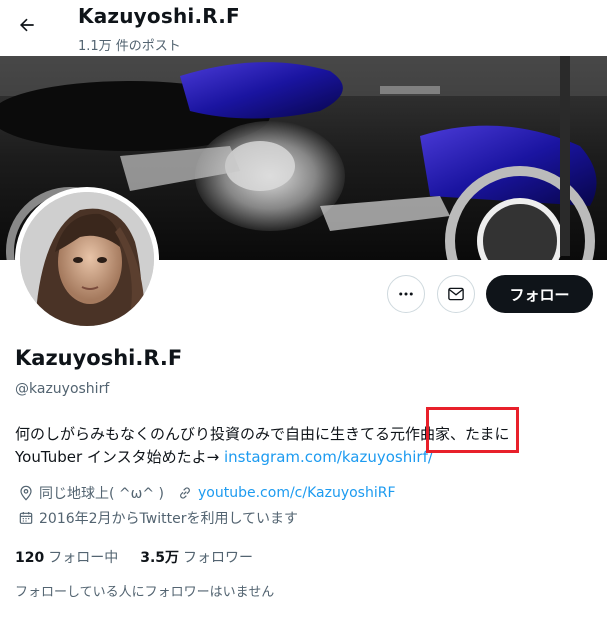  What do you see at coordinates (145, 592) in the screenshot?
I see `mutual-followers-note: フォローしている人にフォロワーはいません` at bounding box center [145, 592].